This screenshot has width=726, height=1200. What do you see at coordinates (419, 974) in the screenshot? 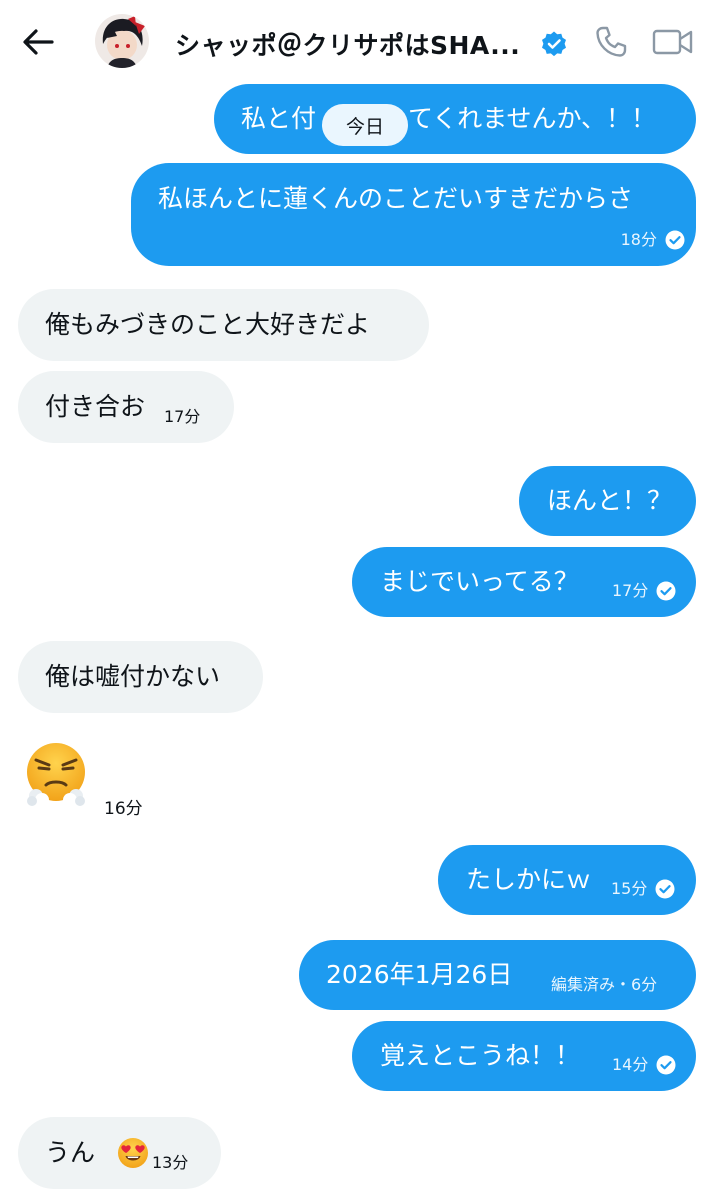
I see `message-text: 2026年1月26日` at bounding box center [419, 974].